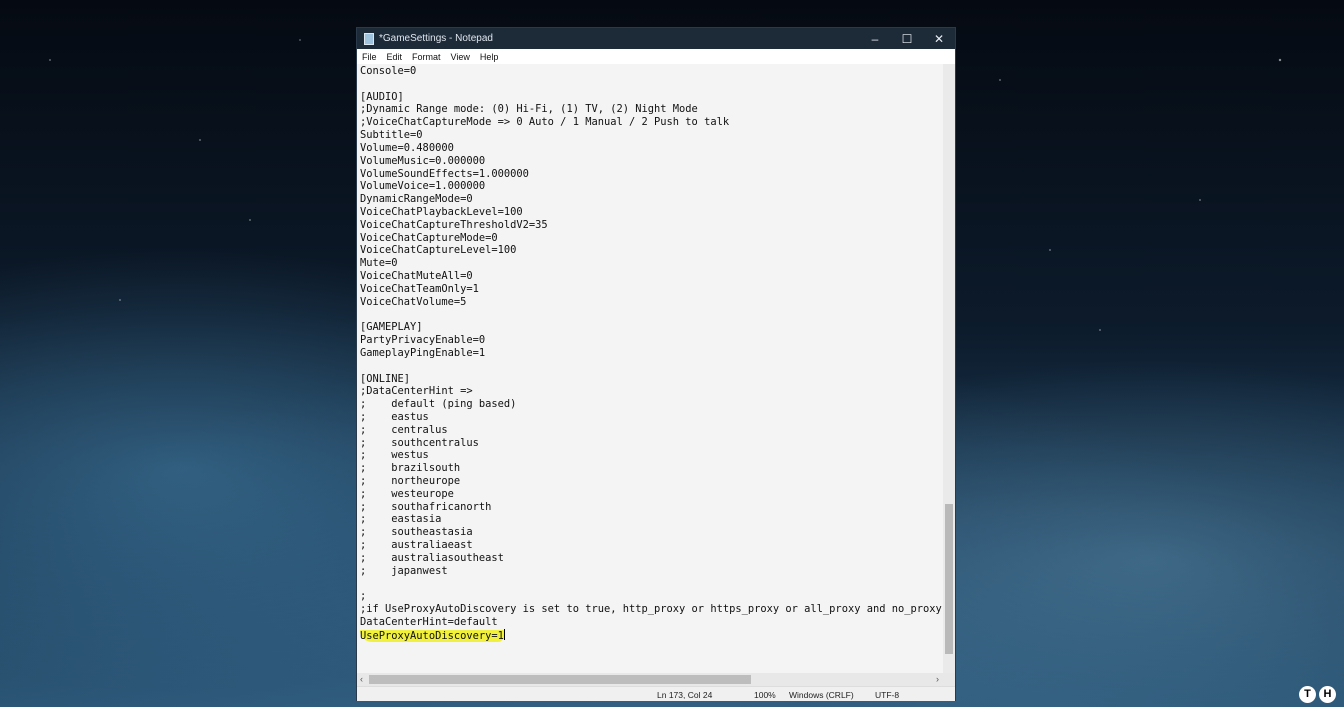  I want to click on text-line: ; westus, so click(394, 455).